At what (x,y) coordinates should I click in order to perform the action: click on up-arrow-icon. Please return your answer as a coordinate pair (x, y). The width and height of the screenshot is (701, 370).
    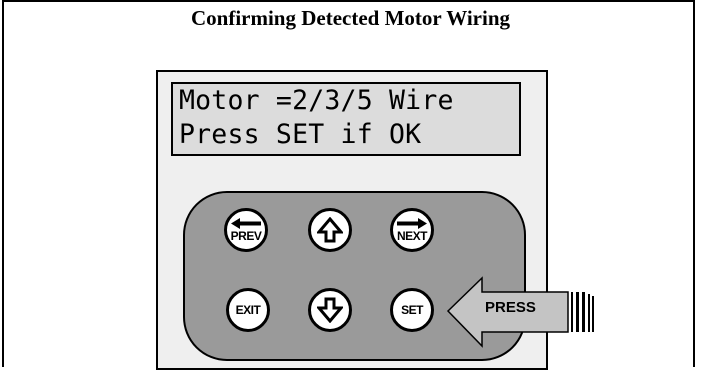
    Looking at the image, I should click on (330, 230).